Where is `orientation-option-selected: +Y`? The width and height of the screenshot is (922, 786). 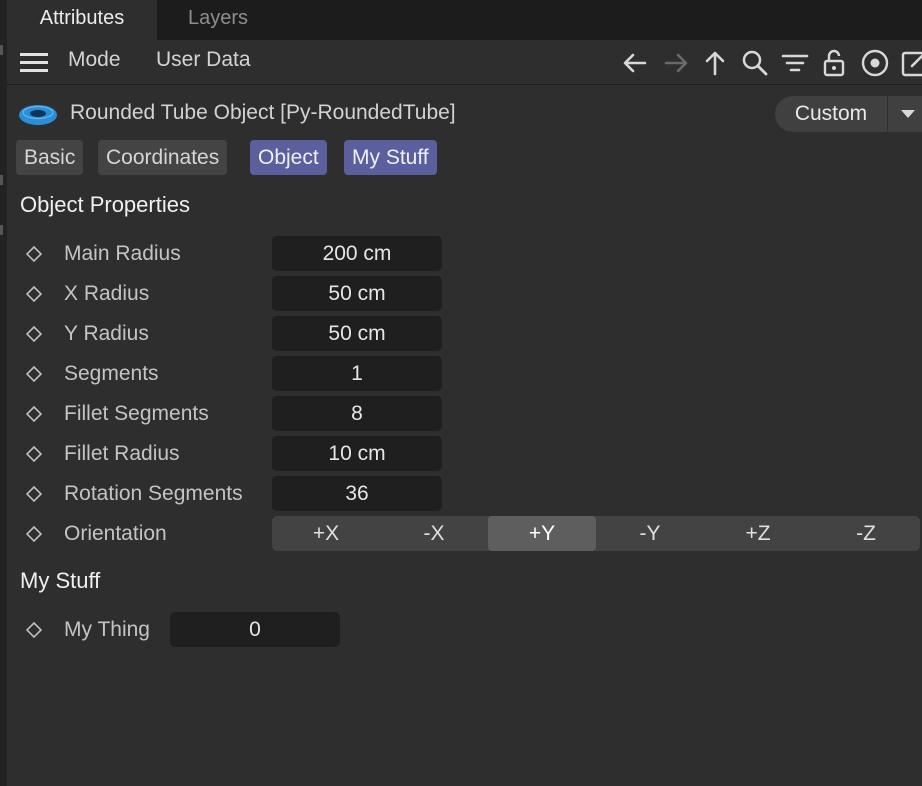
orientation-option-selected: +Y is located at coordinates (542, 533).